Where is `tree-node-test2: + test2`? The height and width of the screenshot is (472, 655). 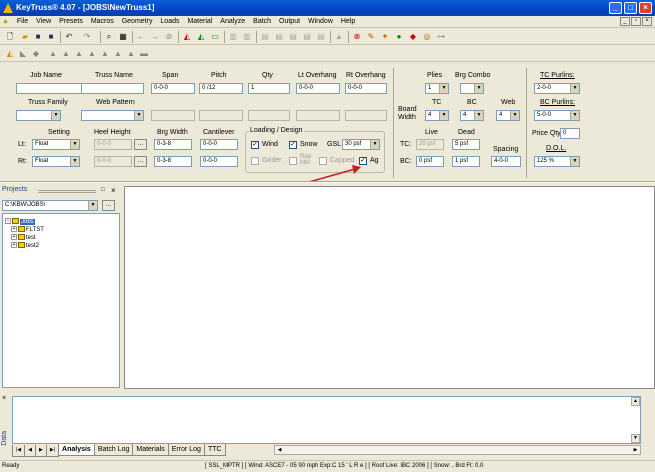 tree-node-test2: + test2 is located at coordinates (25, 246).